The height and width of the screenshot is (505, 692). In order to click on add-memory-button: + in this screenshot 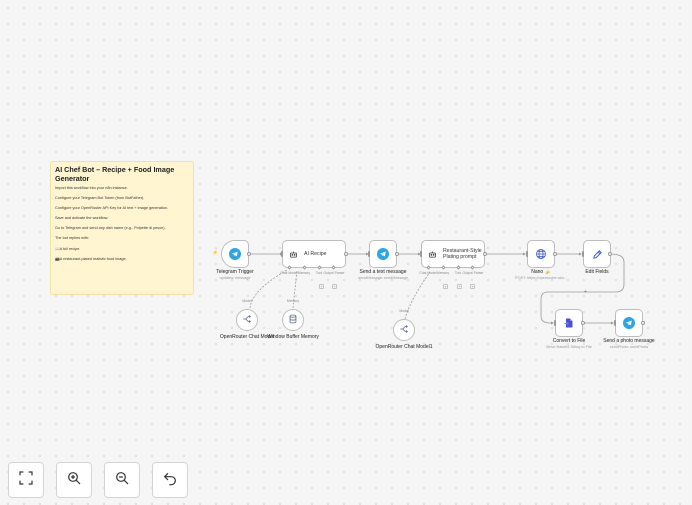, I will do `click(445, 286)`.